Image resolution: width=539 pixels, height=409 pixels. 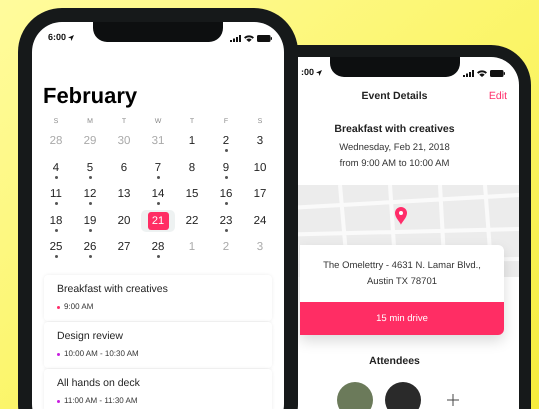 I want to click on day-cell: 8, so click(x=192, y=167).